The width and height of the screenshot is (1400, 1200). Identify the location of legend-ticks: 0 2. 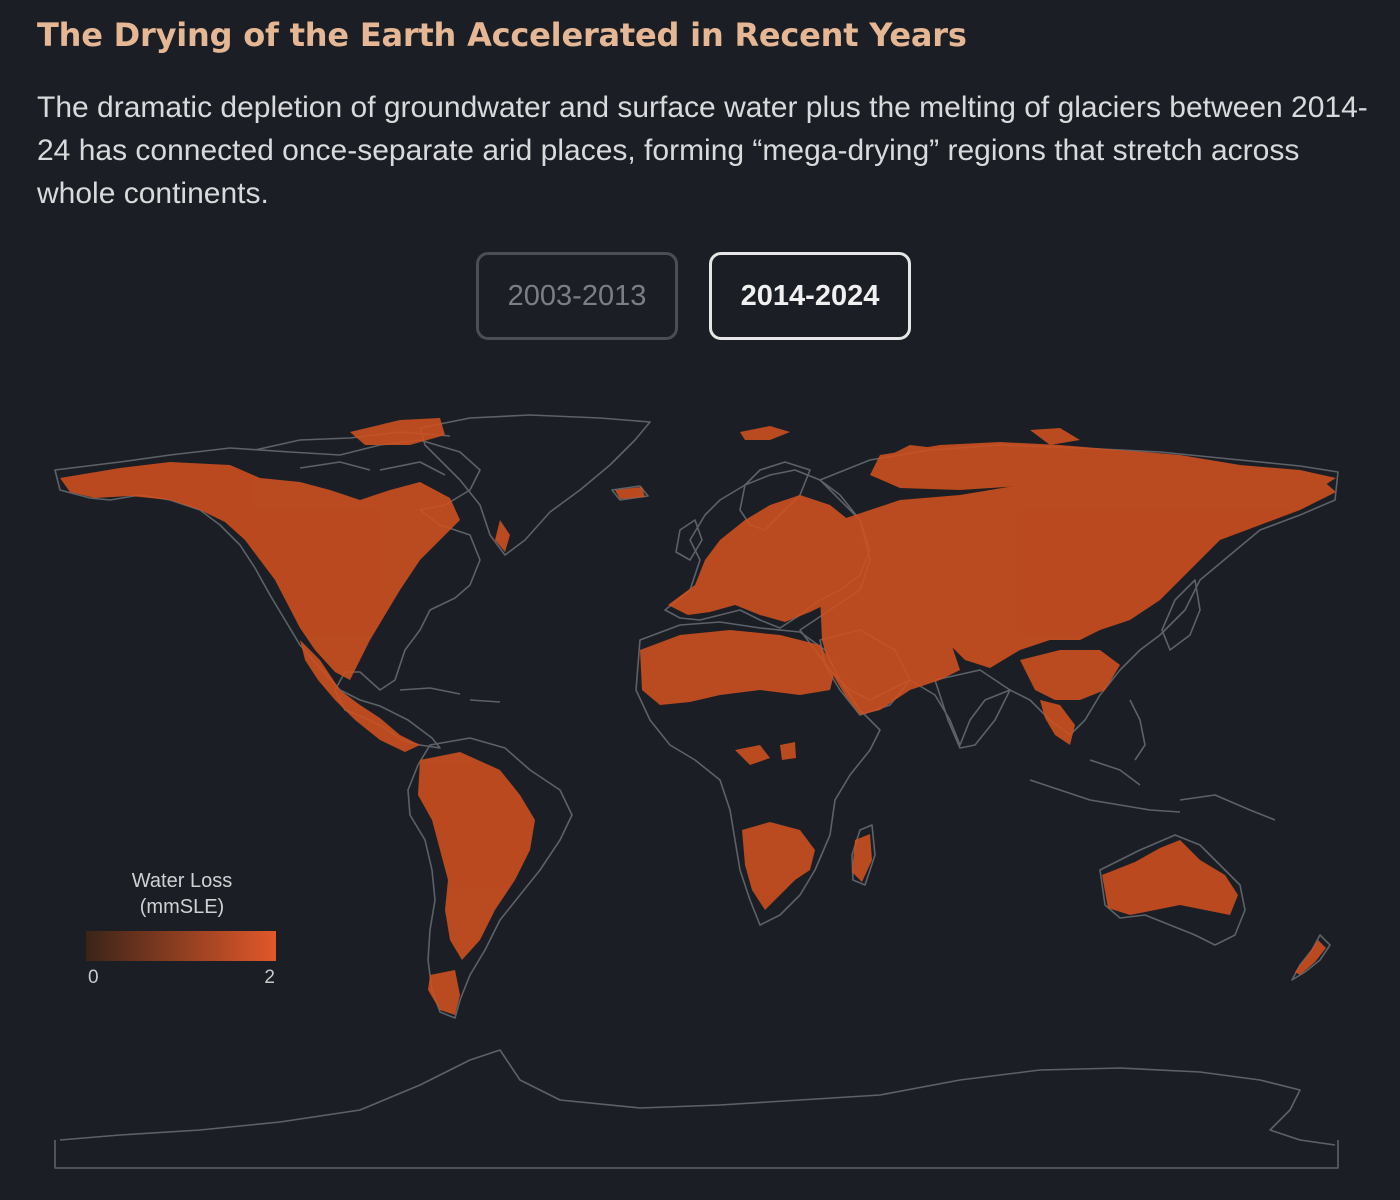
(182, 978).